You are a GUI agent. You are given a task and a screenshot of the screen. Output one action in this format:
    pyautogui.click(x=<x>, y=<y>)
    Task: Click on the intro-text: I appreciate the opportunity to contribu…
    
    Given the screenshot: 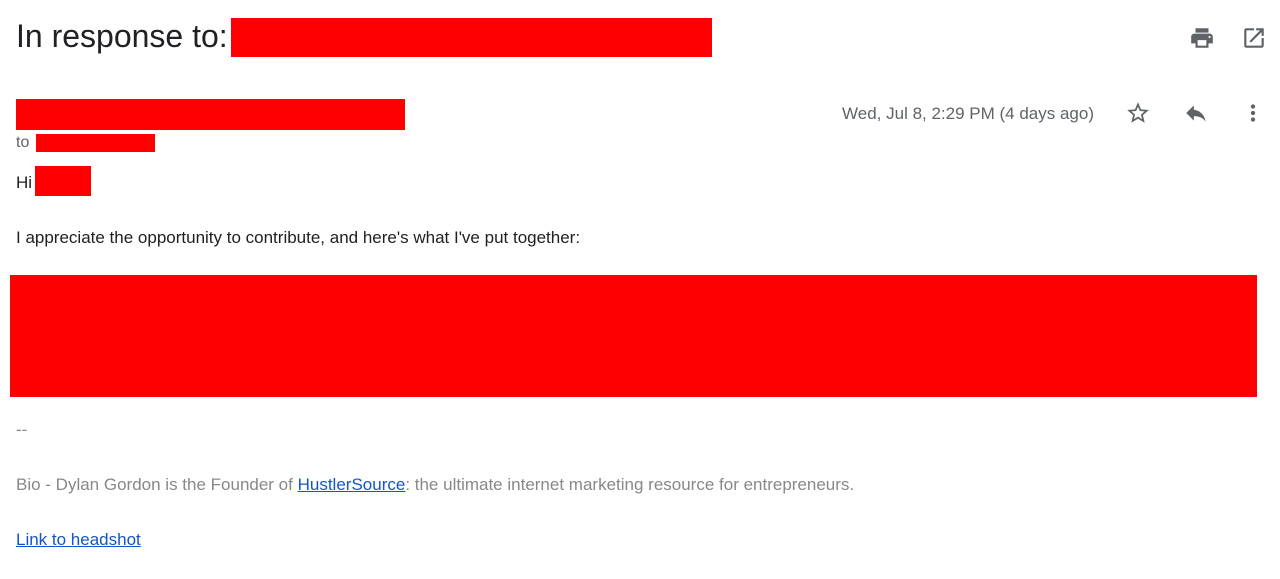 What is the action you would take?
    pyautogui.click(x=298, y=237)
    